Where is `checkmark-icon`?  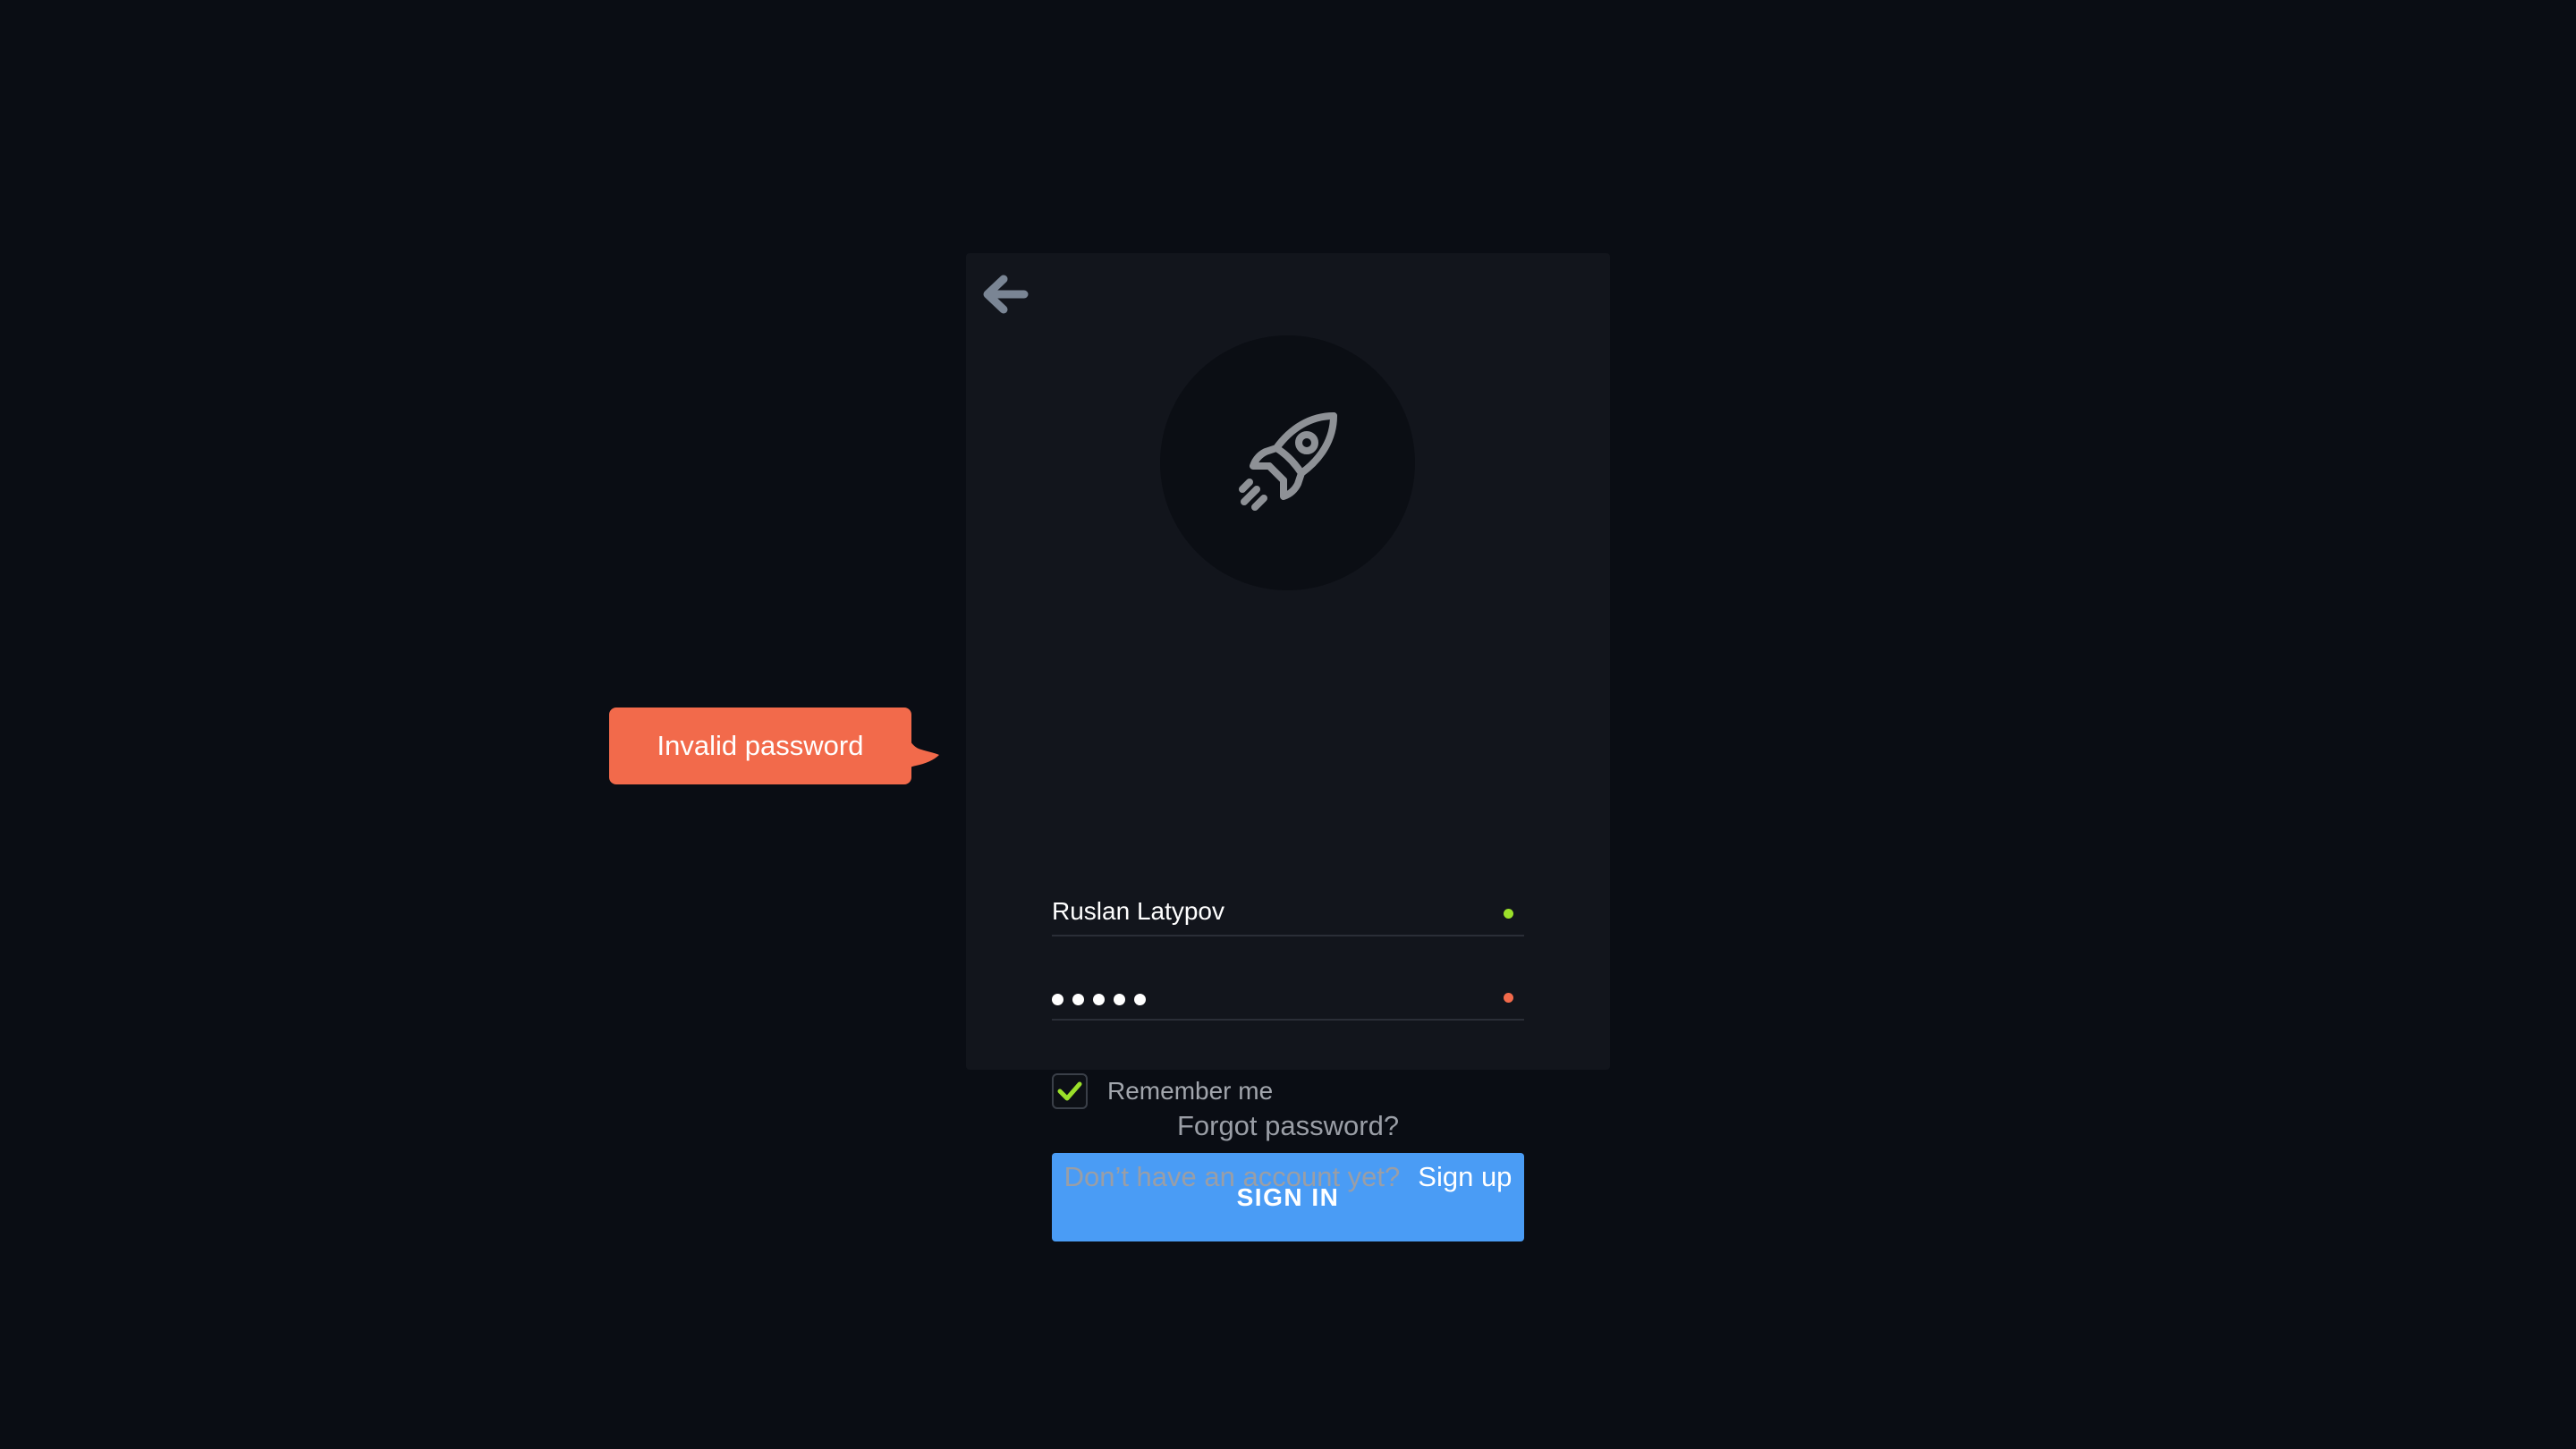
checkmark-icon is located at coordinates (1069, 1091).